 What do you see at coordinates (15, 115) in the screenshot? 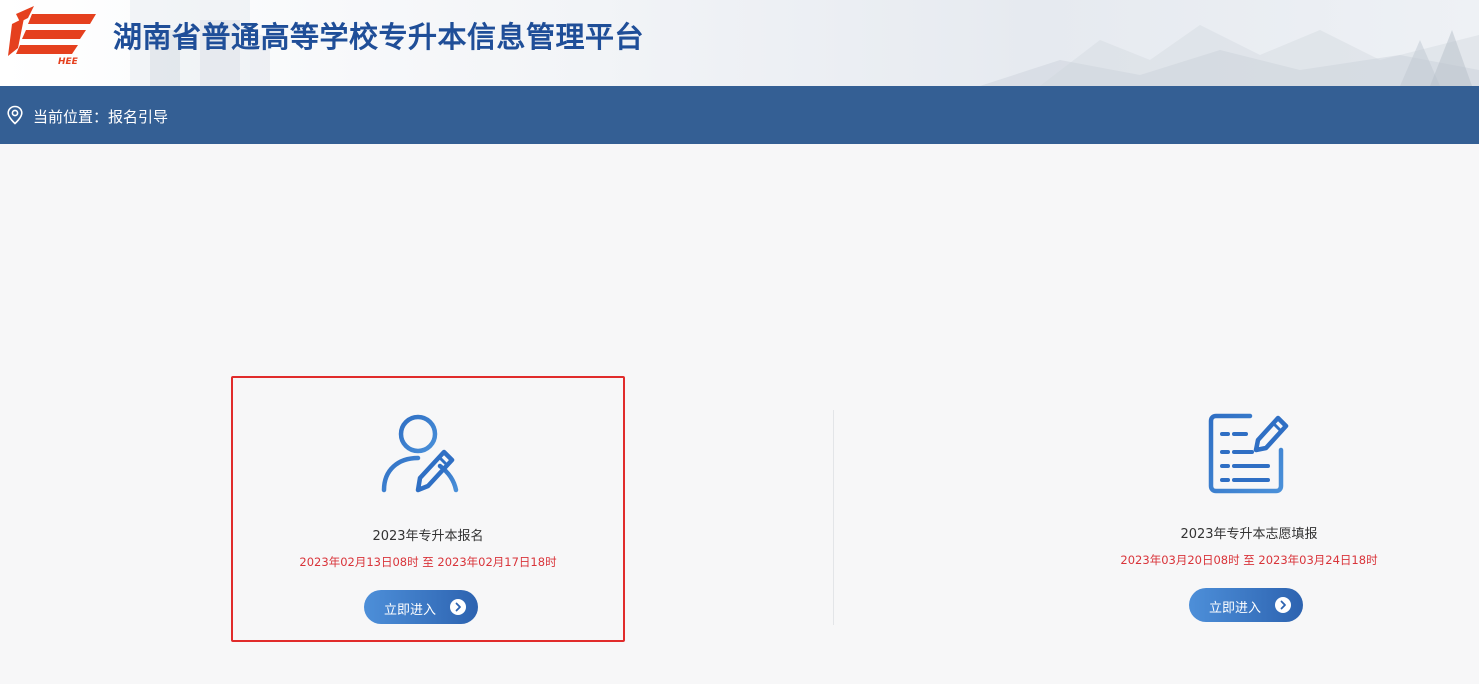
I see `location-pin-icon` at bounding box center [15, 115].